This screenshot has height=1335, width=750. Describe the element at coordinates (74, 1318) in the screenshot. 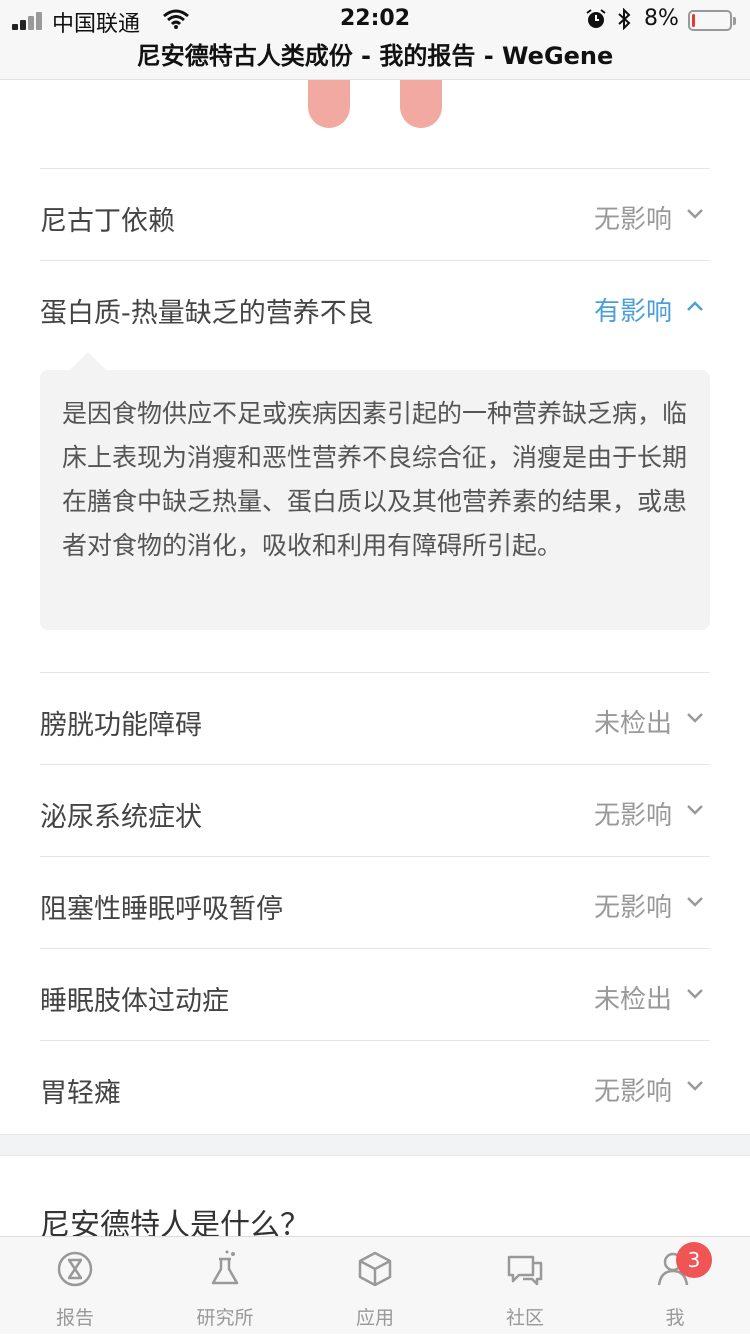

I see `tab-label: 报告` at that location.